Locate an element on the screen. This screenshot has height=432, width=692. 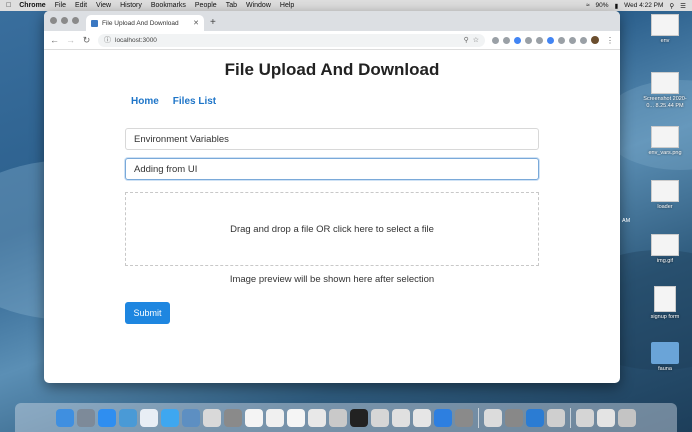
tab-strip: File Upload And Download ✕ + is located at coordinates (332, 21).